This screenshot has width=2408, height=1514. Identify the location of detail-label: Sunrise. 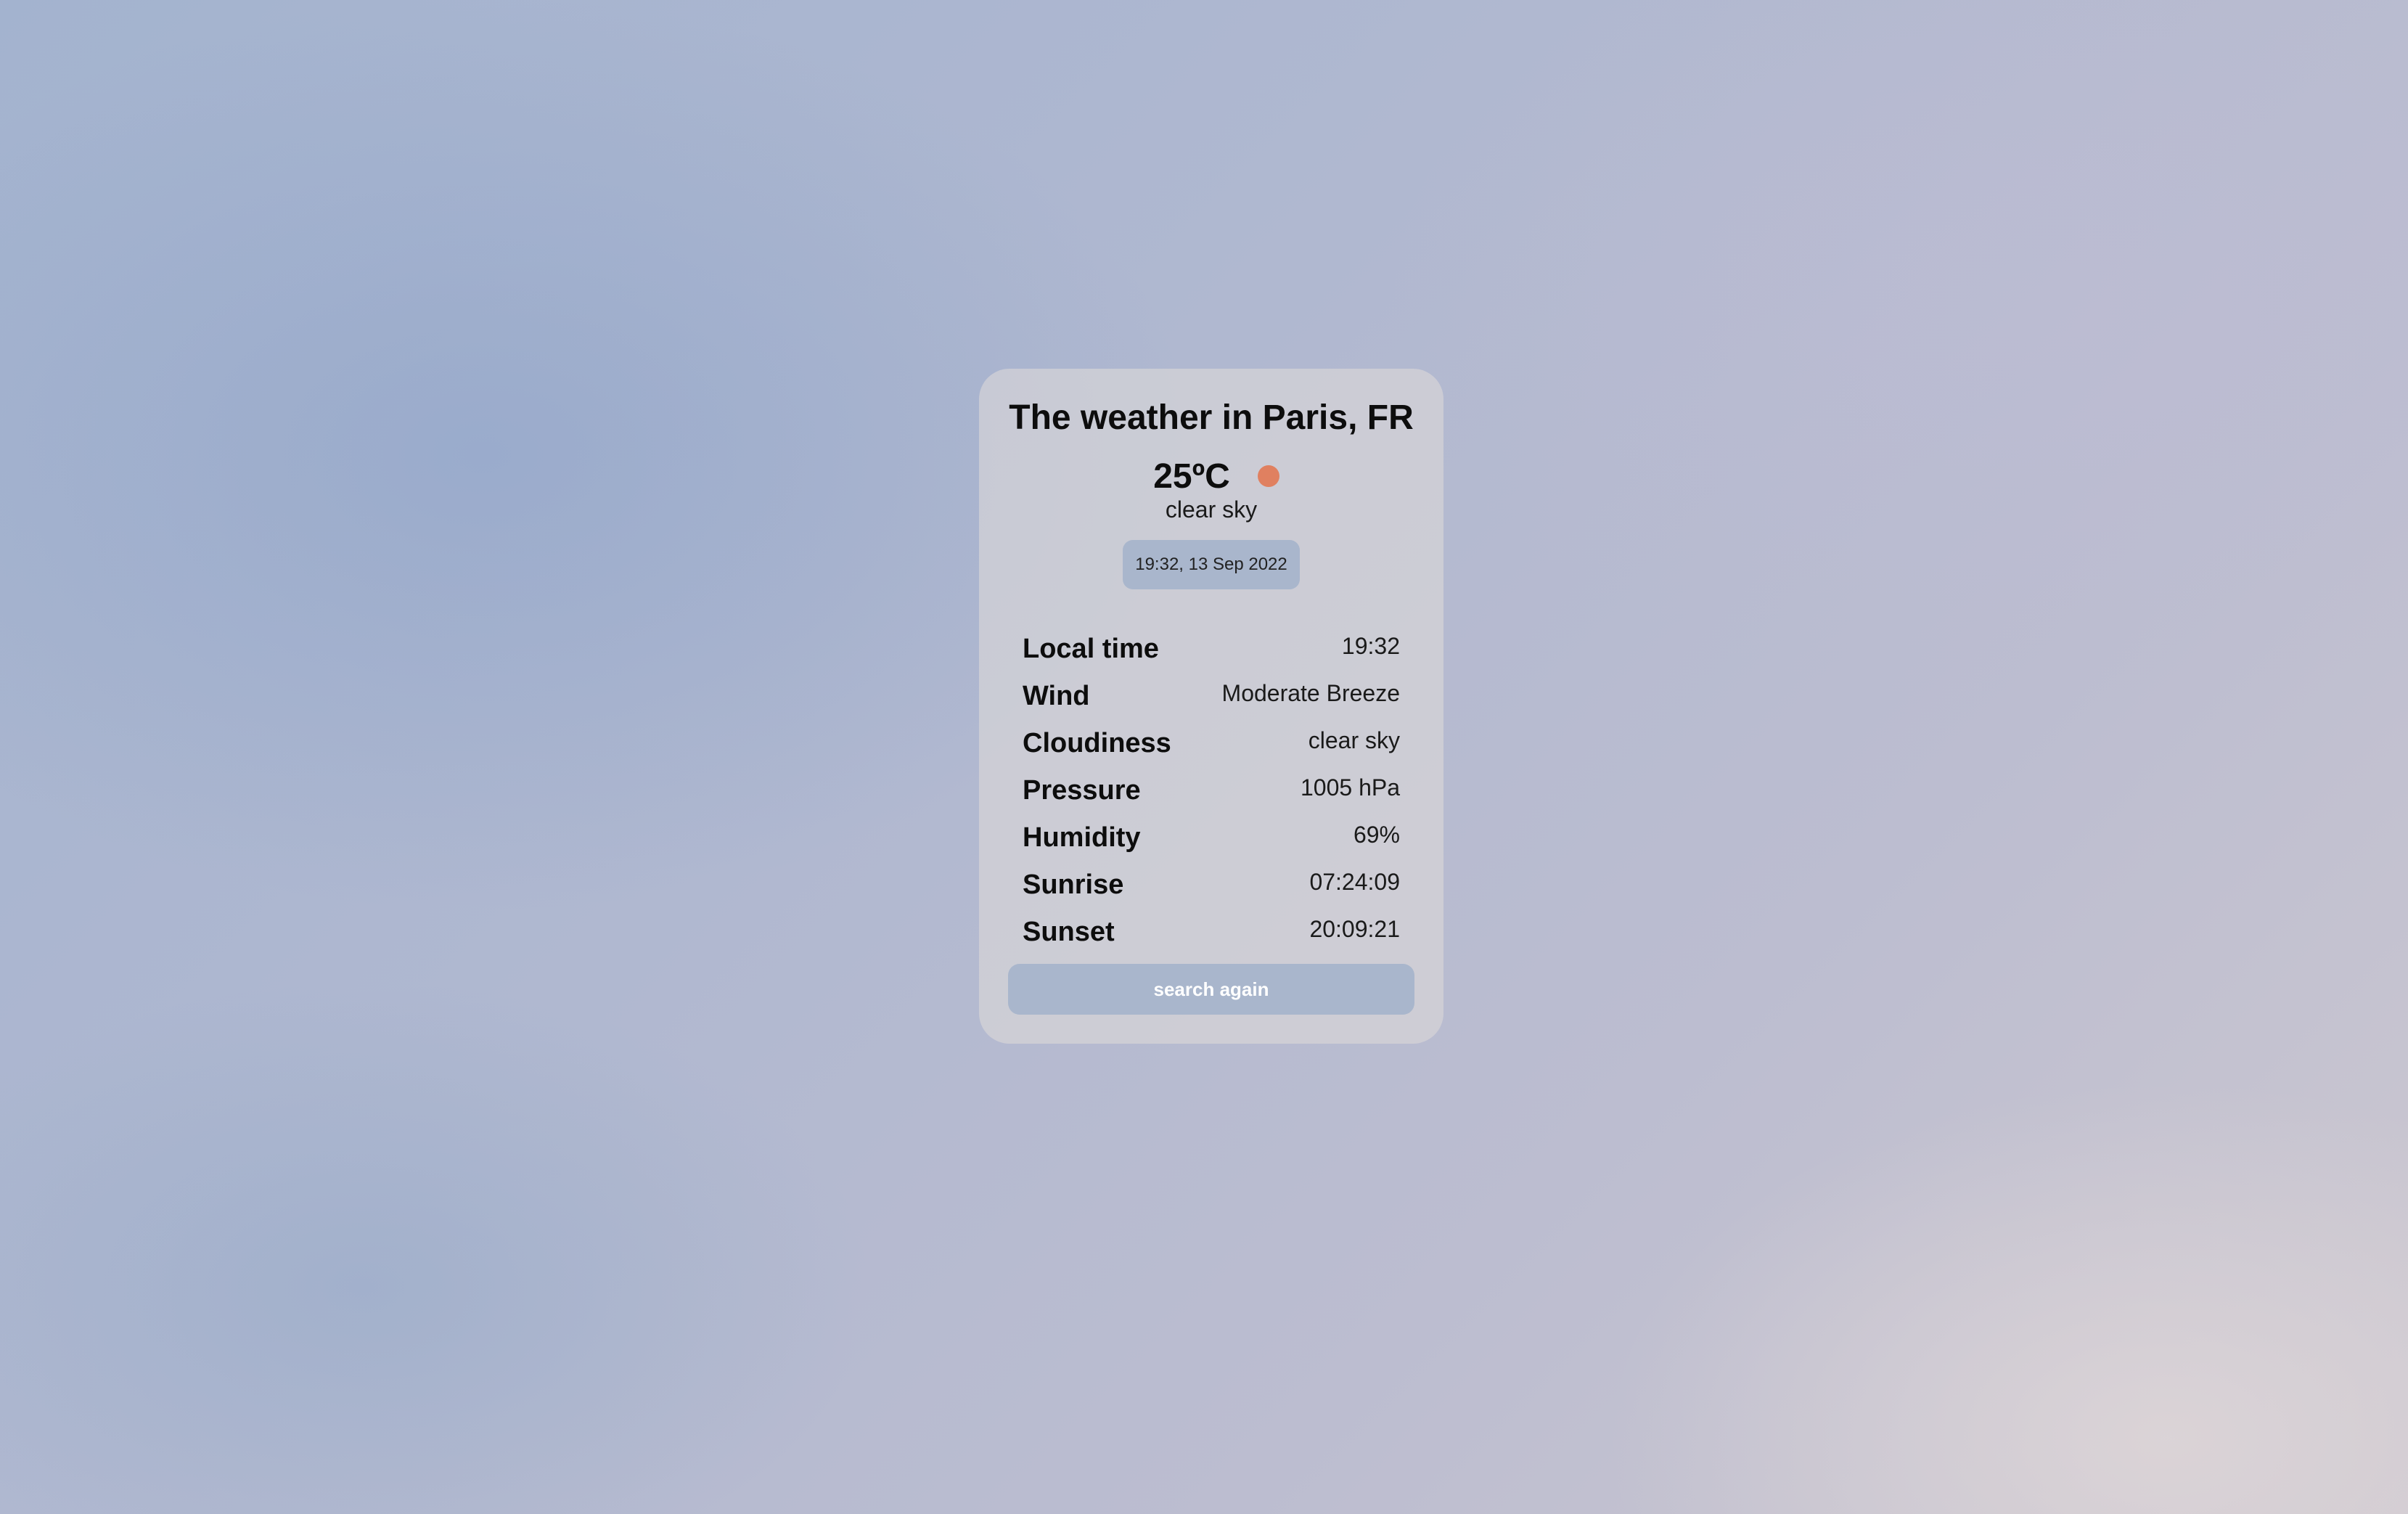
(1073, 884).